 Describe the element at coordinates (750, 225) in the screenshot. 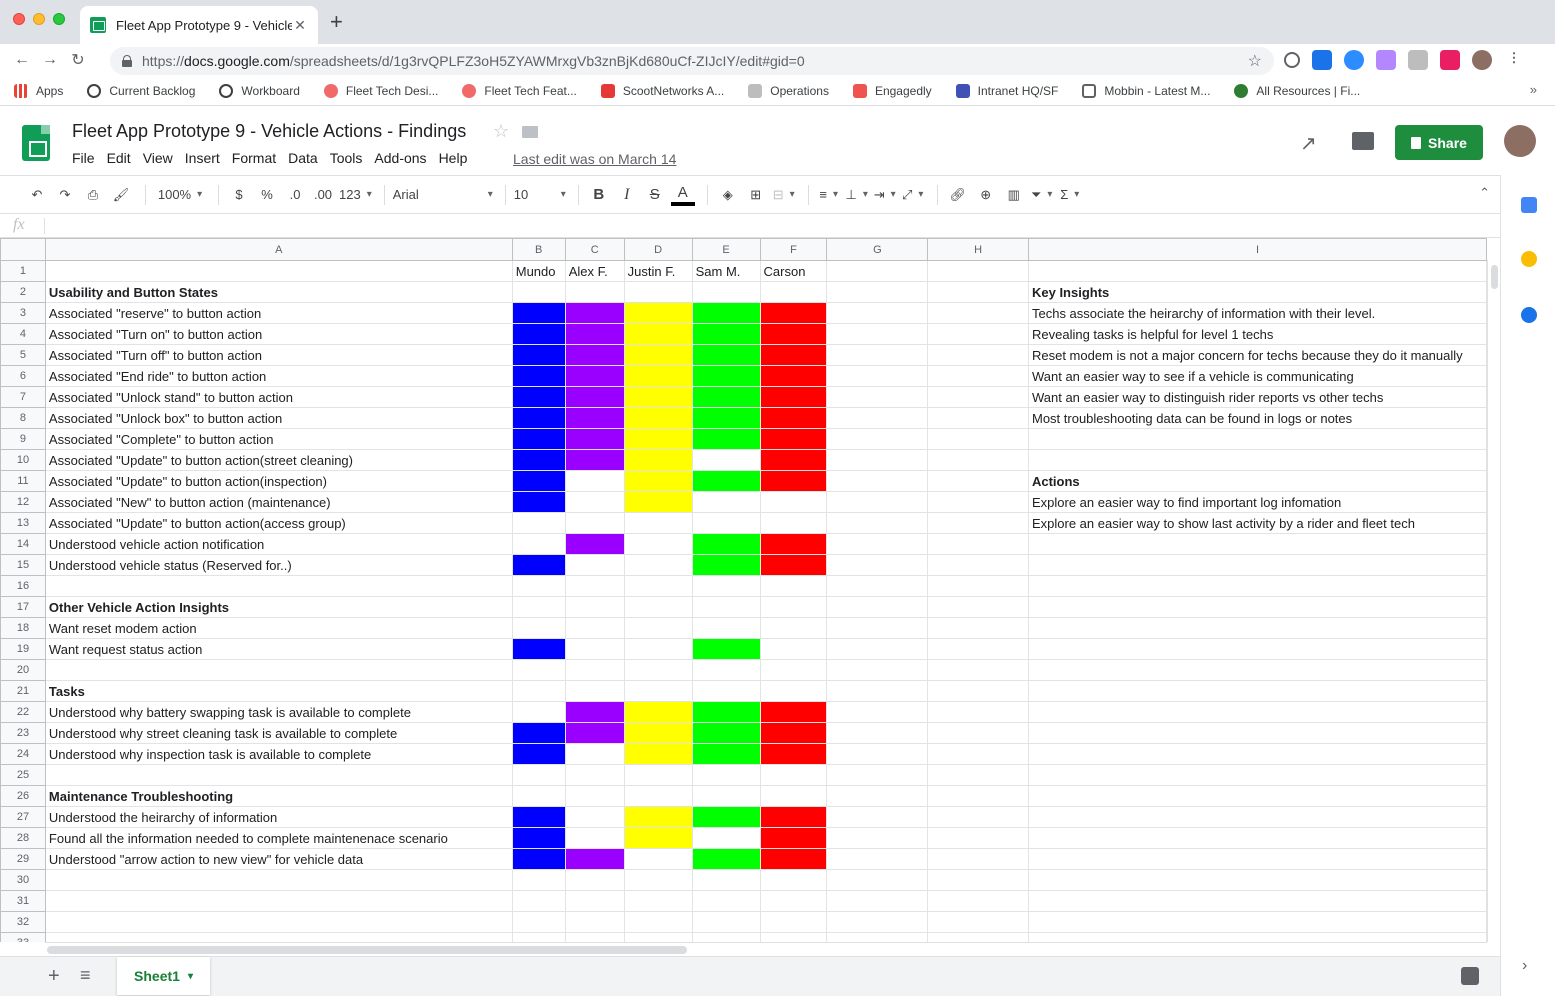

I see `formula-bar: fx` at that location.